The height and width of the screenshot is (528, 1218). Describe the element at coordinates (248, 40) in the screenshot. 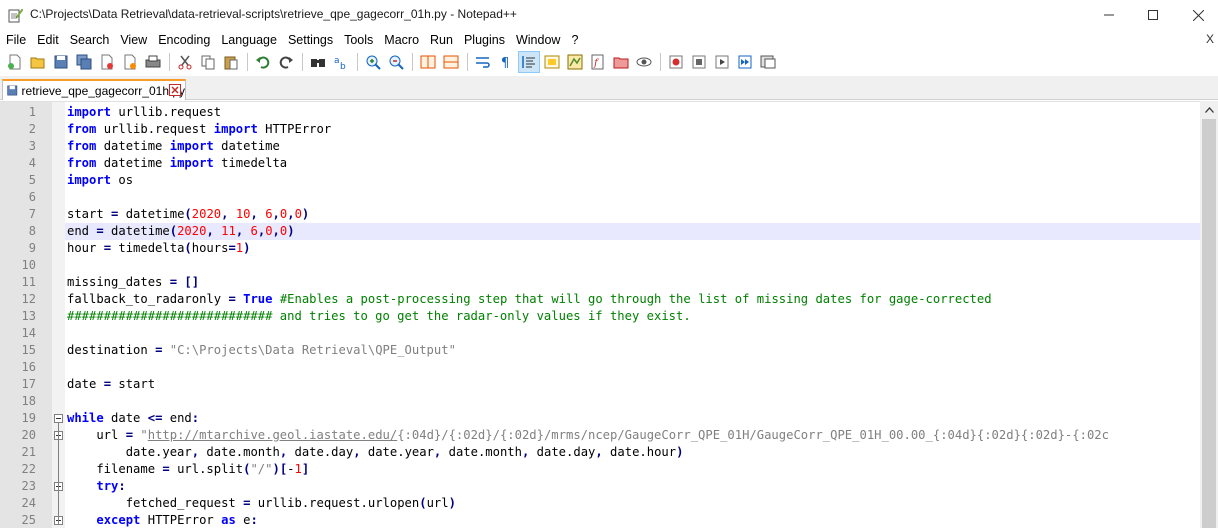

I see `menu-language: Language` at that location.